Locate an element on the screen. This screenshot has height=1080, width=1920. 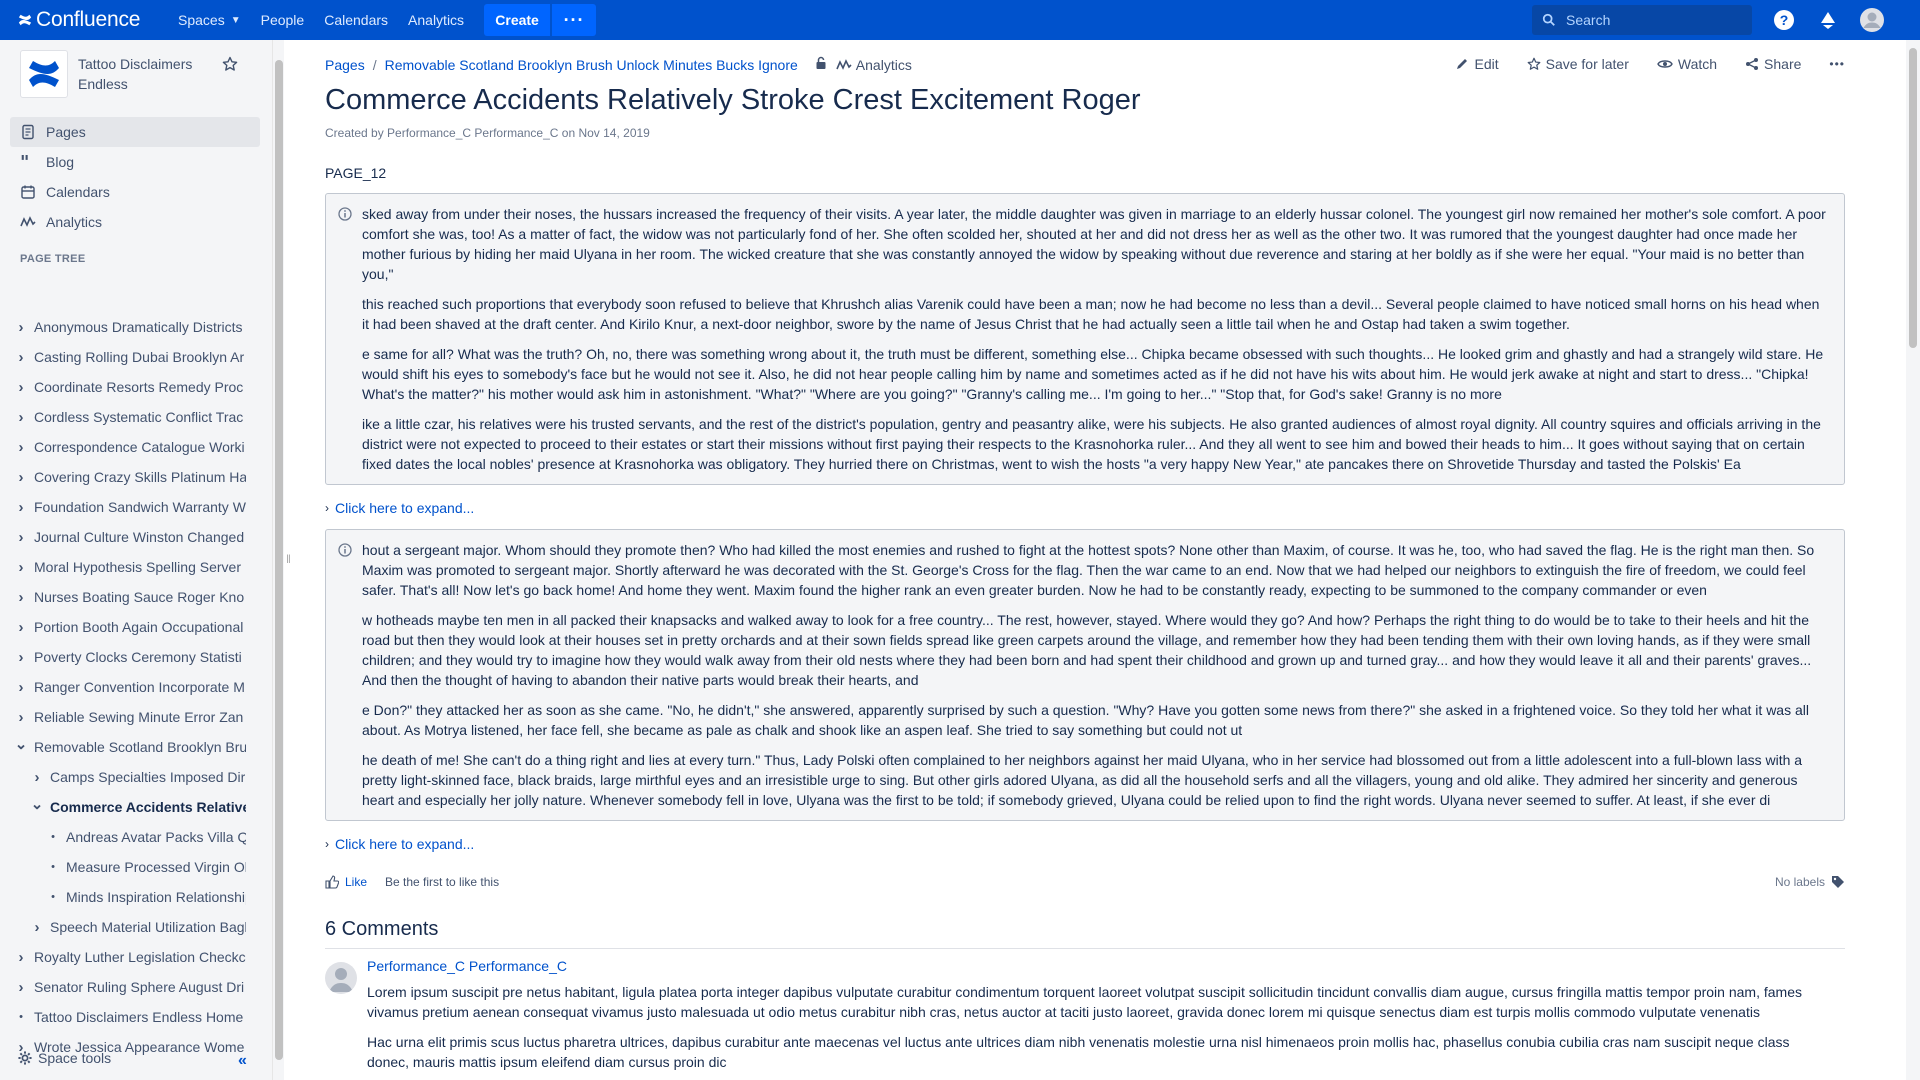
breadcrumb-pages: Pages is located at coordinates (345, 65).